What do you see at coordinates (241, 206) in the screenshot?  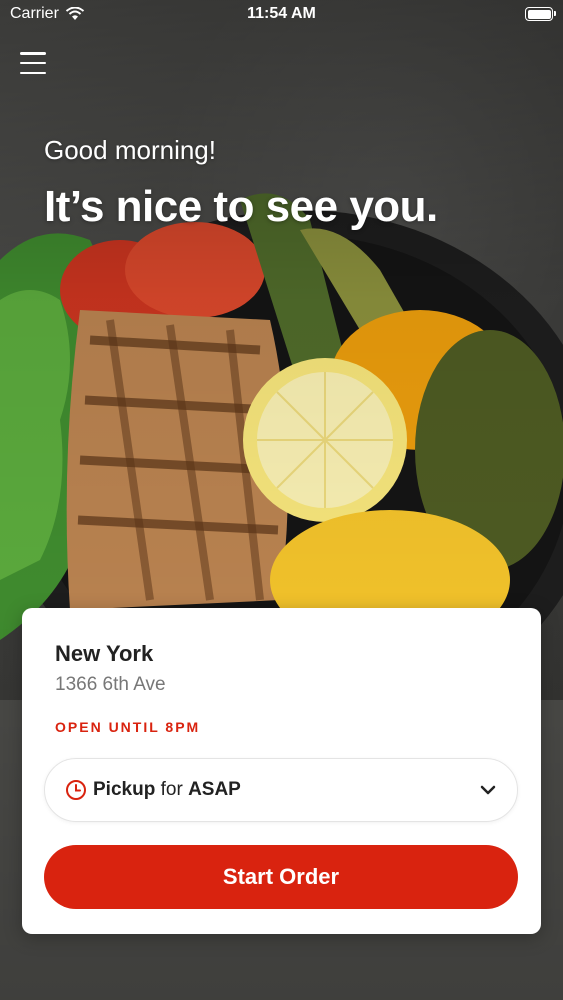 I see `headline-text: It’s nice to see you.` at bounding box center [241, 206].